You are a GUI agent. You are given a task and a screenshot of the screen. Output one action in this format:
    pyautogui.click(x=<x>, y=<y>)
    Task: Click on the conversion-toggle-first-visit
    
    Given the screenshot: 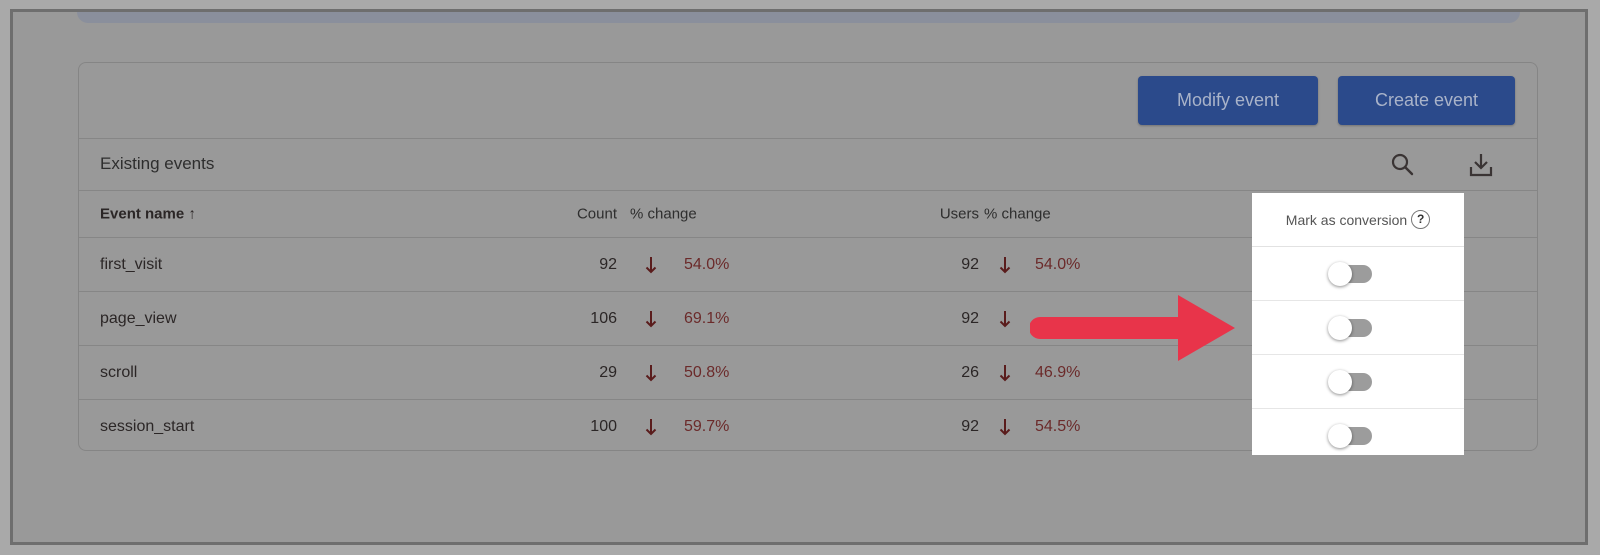 What is the action you would take?
    pyautogui.click(x=1351, y=274)
    